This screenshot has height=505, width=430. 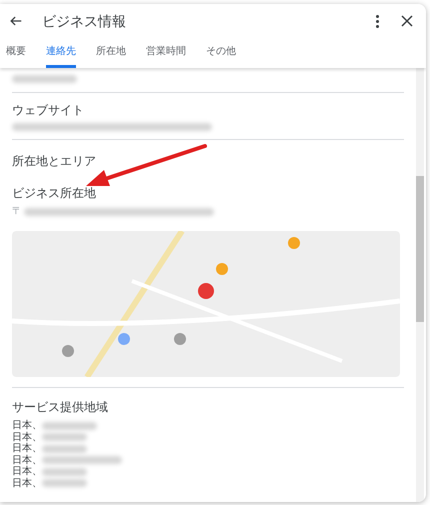 What do you see at coordinates (166, 53) in the screenshot?
I see `tab: 営業時間` at bounding box center [166, 53].